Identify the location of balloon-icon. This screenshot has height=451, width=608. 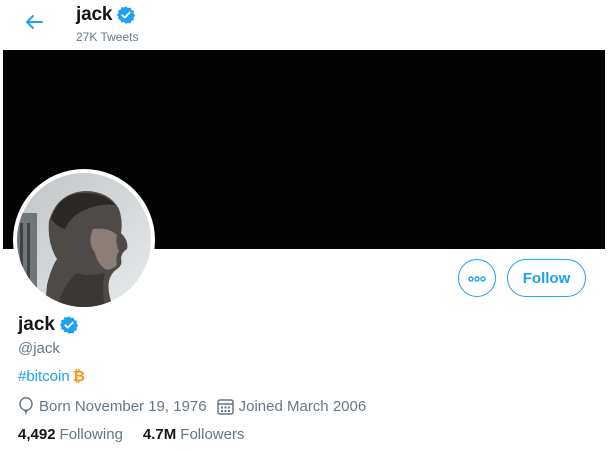
(26, 406).